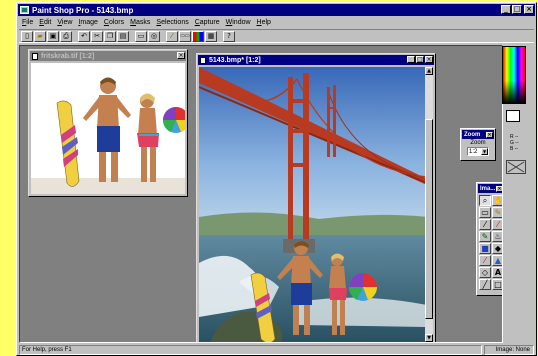  What do you see at coordinates (485, 236) in the screenshot?
I see `clone-tool-icon: ✎` at bounding box center [485, 236].